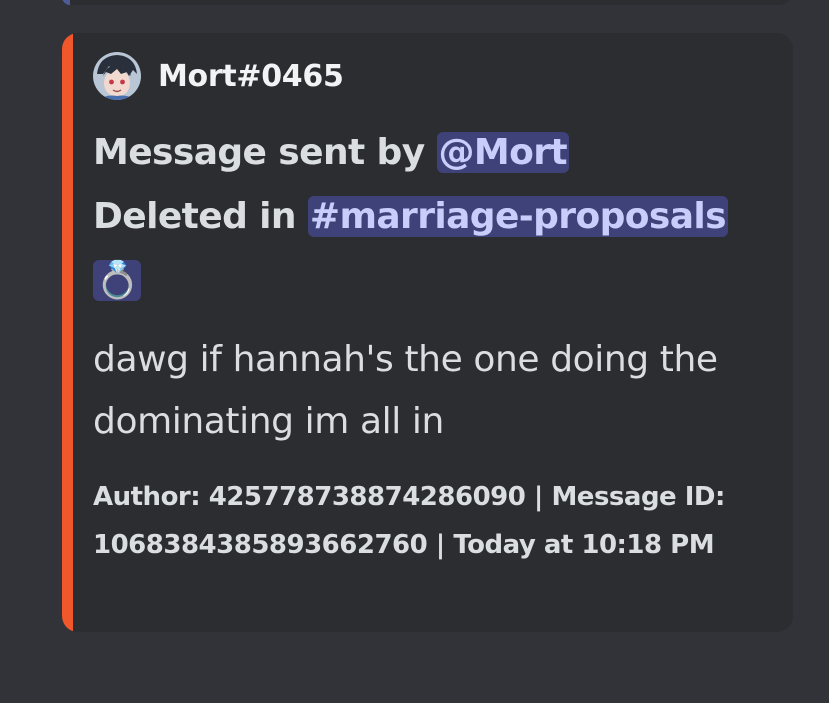 The height and width of the screenshot is (703, 829). What do you see at coordinates (265, 152) in the screenshot?
I see `title-prefix: Message sent by` at bounding box center [265, 152].